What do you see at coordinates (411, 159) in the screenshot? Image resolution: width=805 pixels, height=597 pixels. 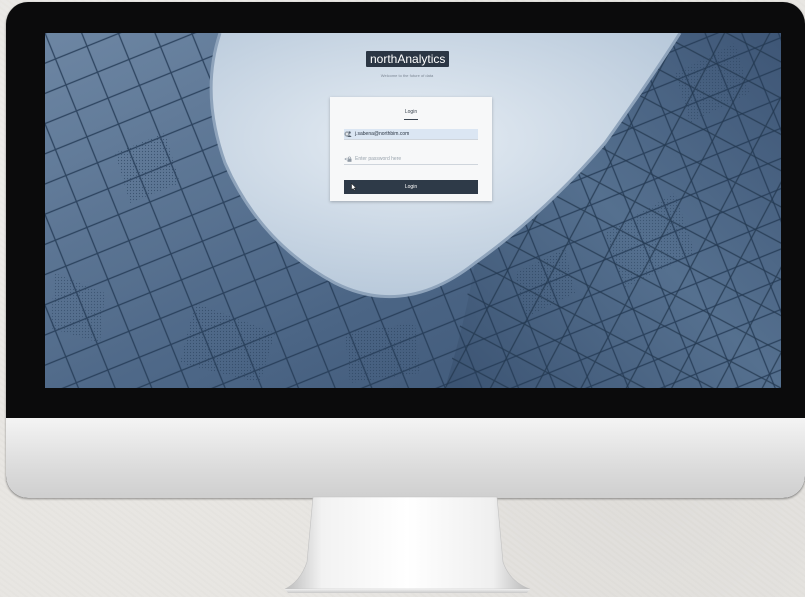 I see `password-field: Enter password here` at bounding box center [411, 159].